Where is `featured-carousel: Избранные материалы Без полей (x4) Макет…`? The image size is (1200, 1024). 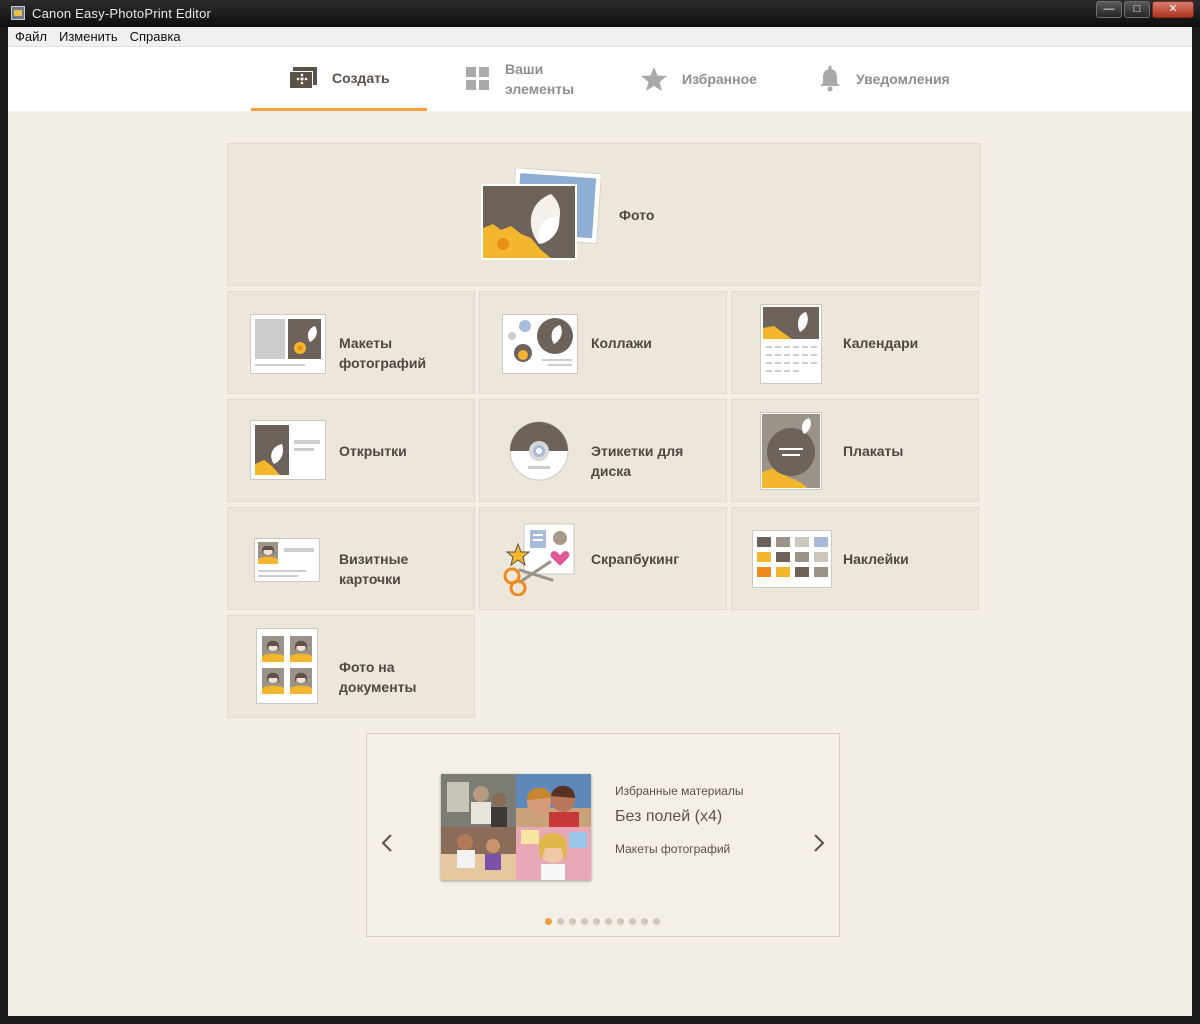
featured-carousel: Избранные материалы Без полей (x4) Макет… is located at coordinates (603, 835).